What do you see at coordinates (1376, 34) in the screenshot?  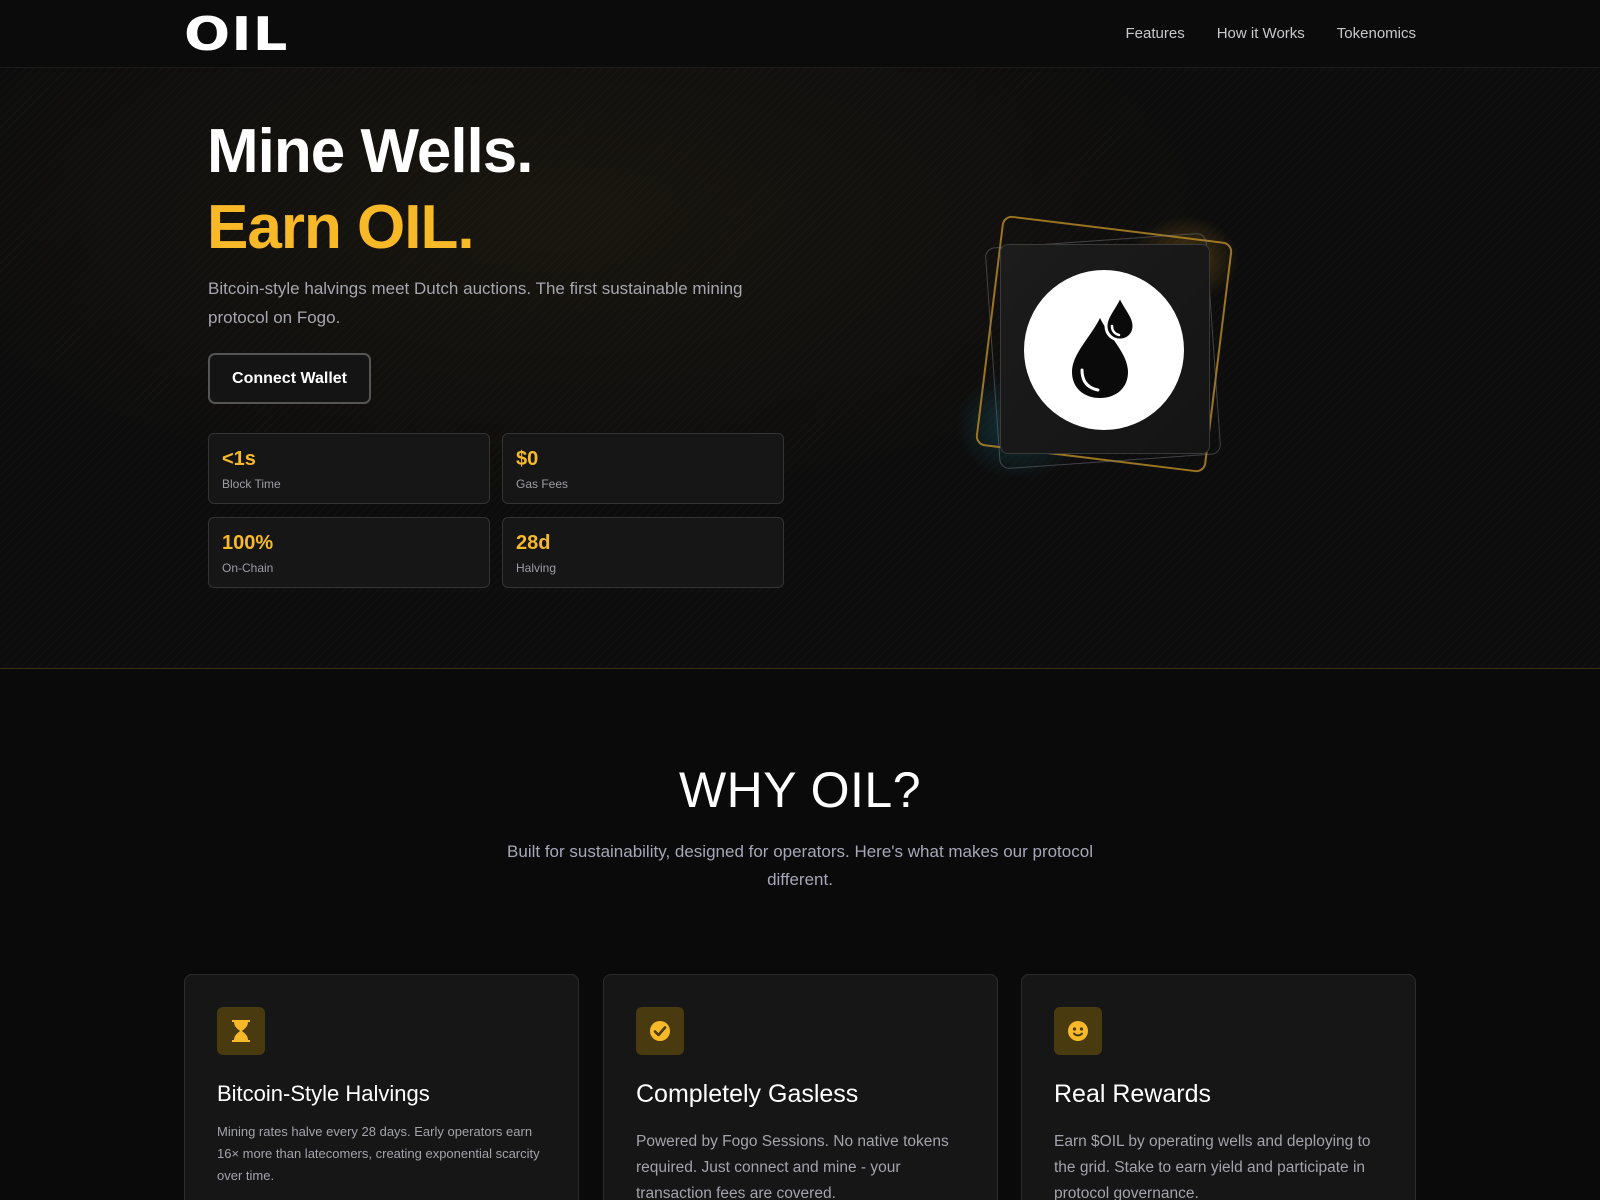 I see `nav-tokenomics-link: Tokenomics` at bounding box center [1376, 34].